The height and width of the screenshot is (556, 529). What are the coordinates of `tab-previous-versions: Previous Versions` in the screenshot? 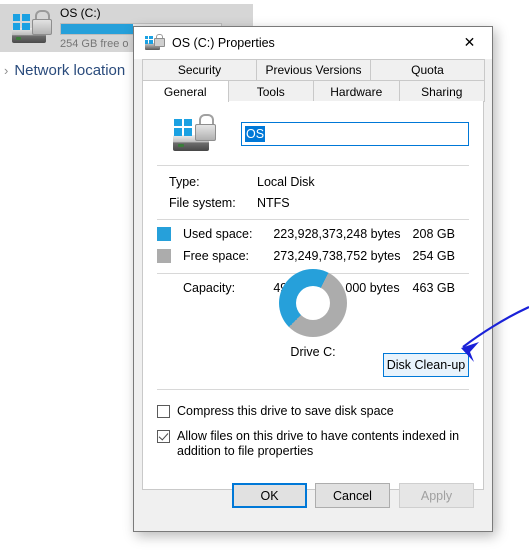 It's located at (313, 69).